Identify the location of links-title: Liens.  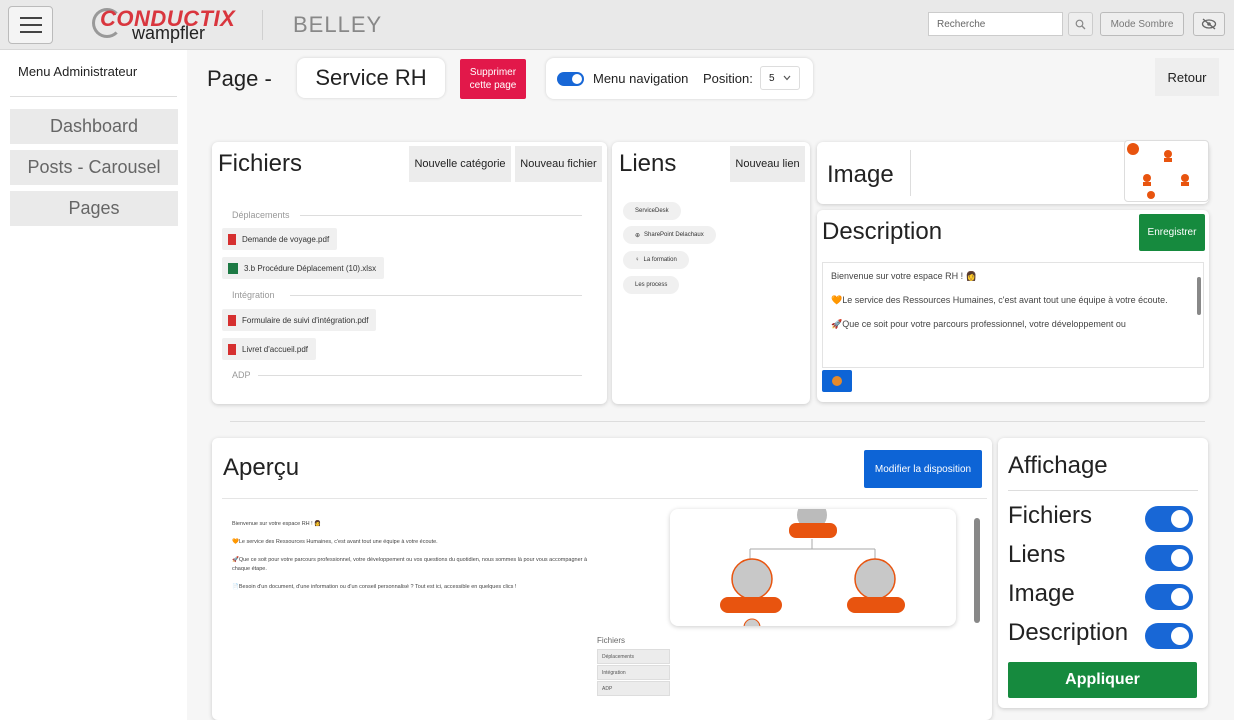
(648, 163).